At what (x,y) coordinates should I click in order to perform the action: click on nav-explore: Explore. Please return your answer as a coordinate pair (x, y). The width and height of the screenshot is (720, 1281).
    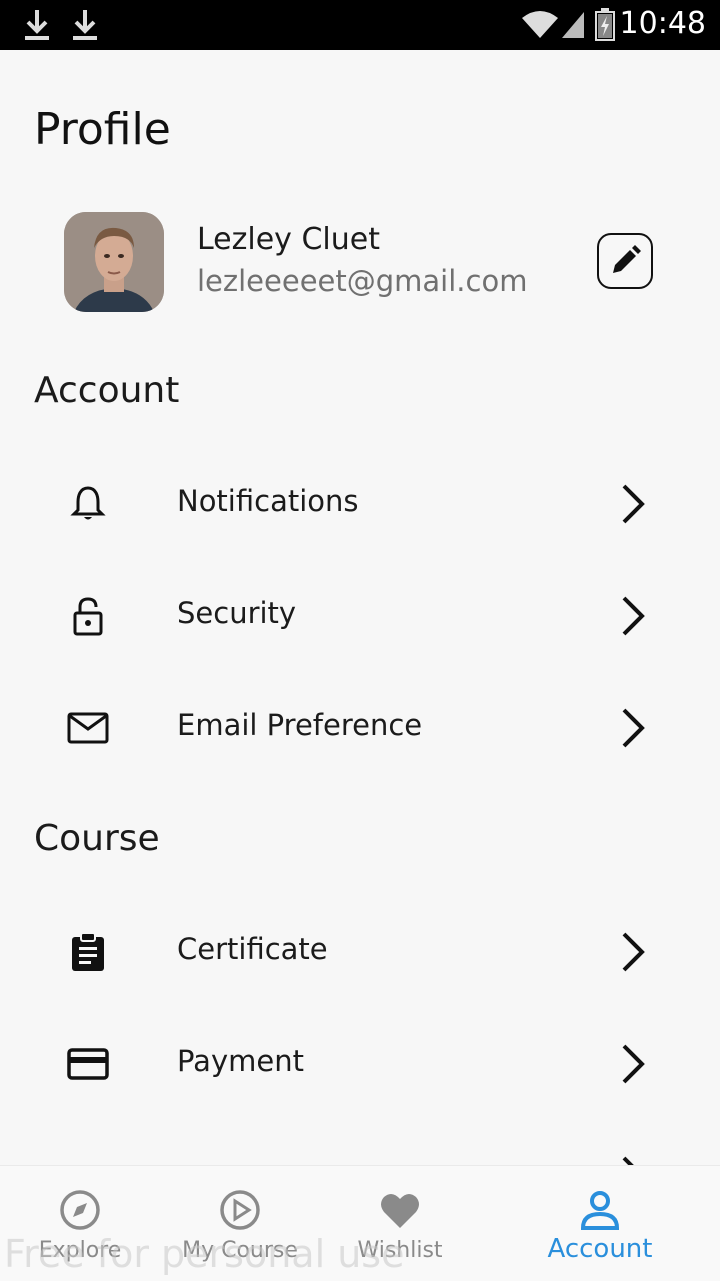
    Looking at the image, I should click on (80, 1223).